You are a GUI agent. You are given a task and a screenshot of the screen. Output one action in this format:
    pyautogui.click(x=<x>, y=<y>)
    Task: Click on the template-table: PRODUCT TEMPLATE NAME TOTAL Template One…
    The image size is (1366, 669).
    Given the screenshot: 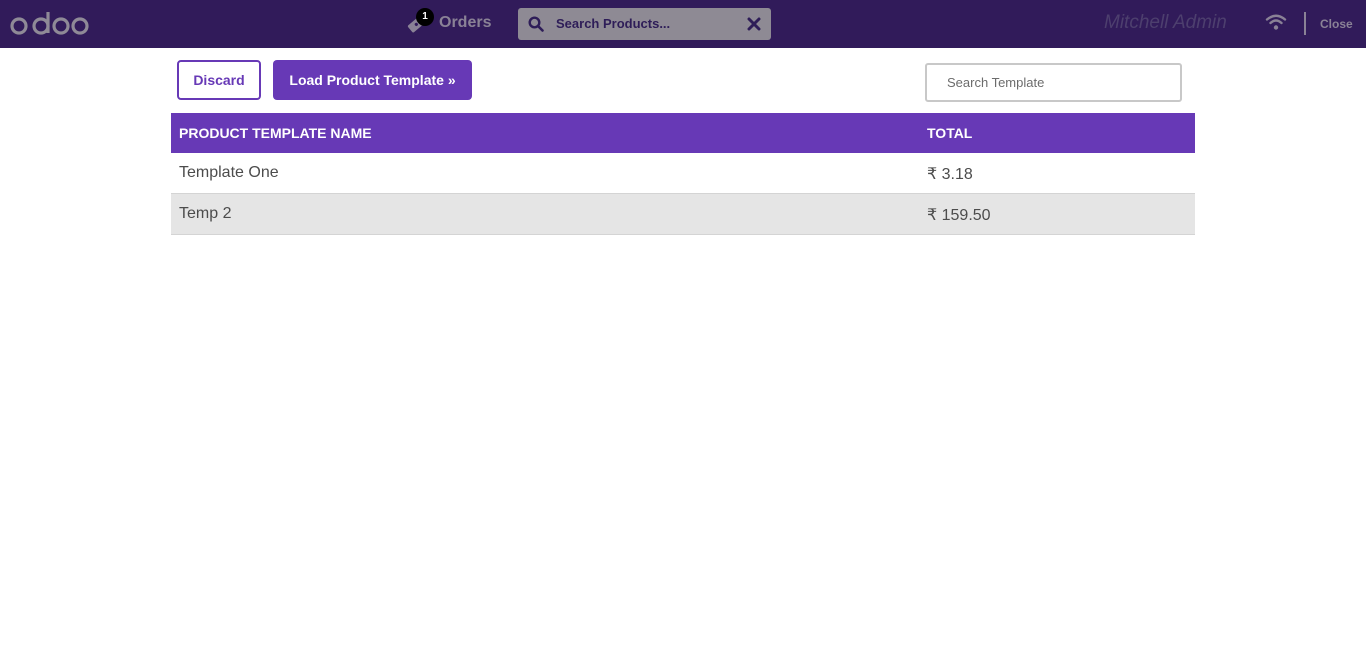 What is the action you would take?
    pyautogui.click(x=683, y=174)
    